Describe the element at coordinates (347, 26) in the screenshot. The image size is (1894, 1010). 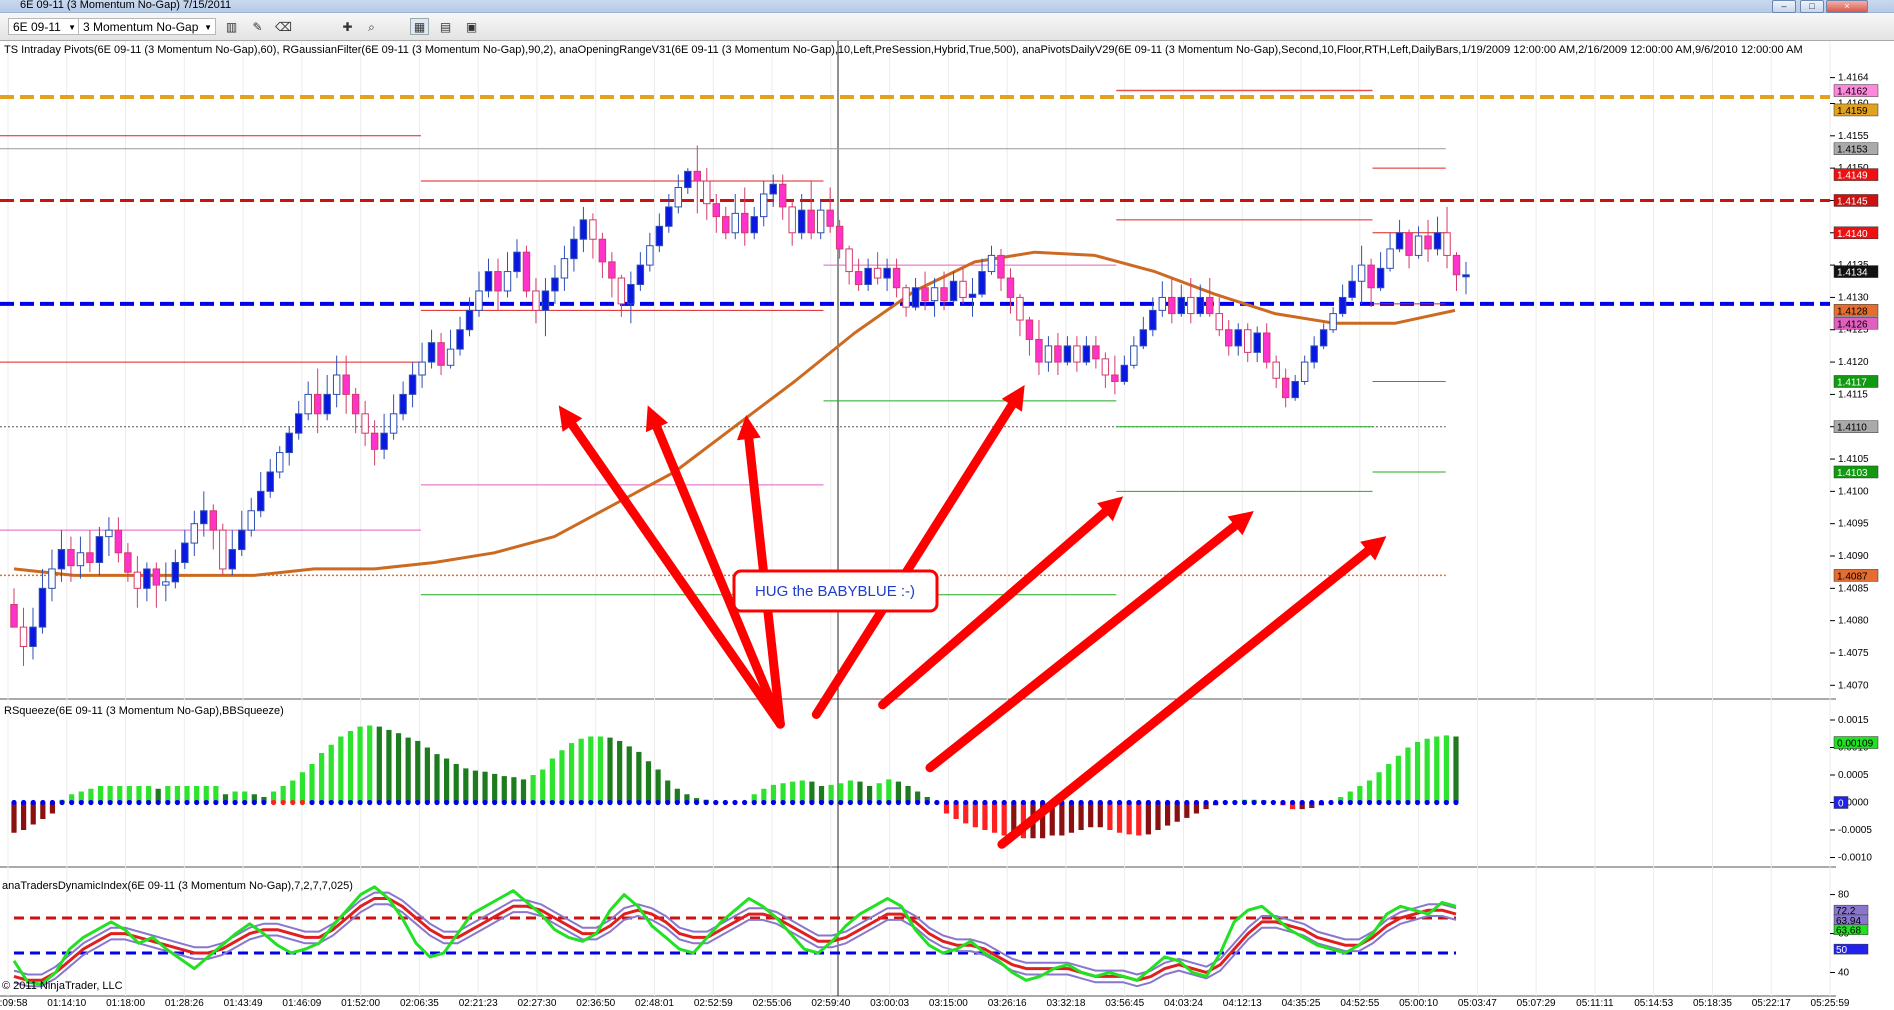
I see `crosshair-icon: ✚` at that location.